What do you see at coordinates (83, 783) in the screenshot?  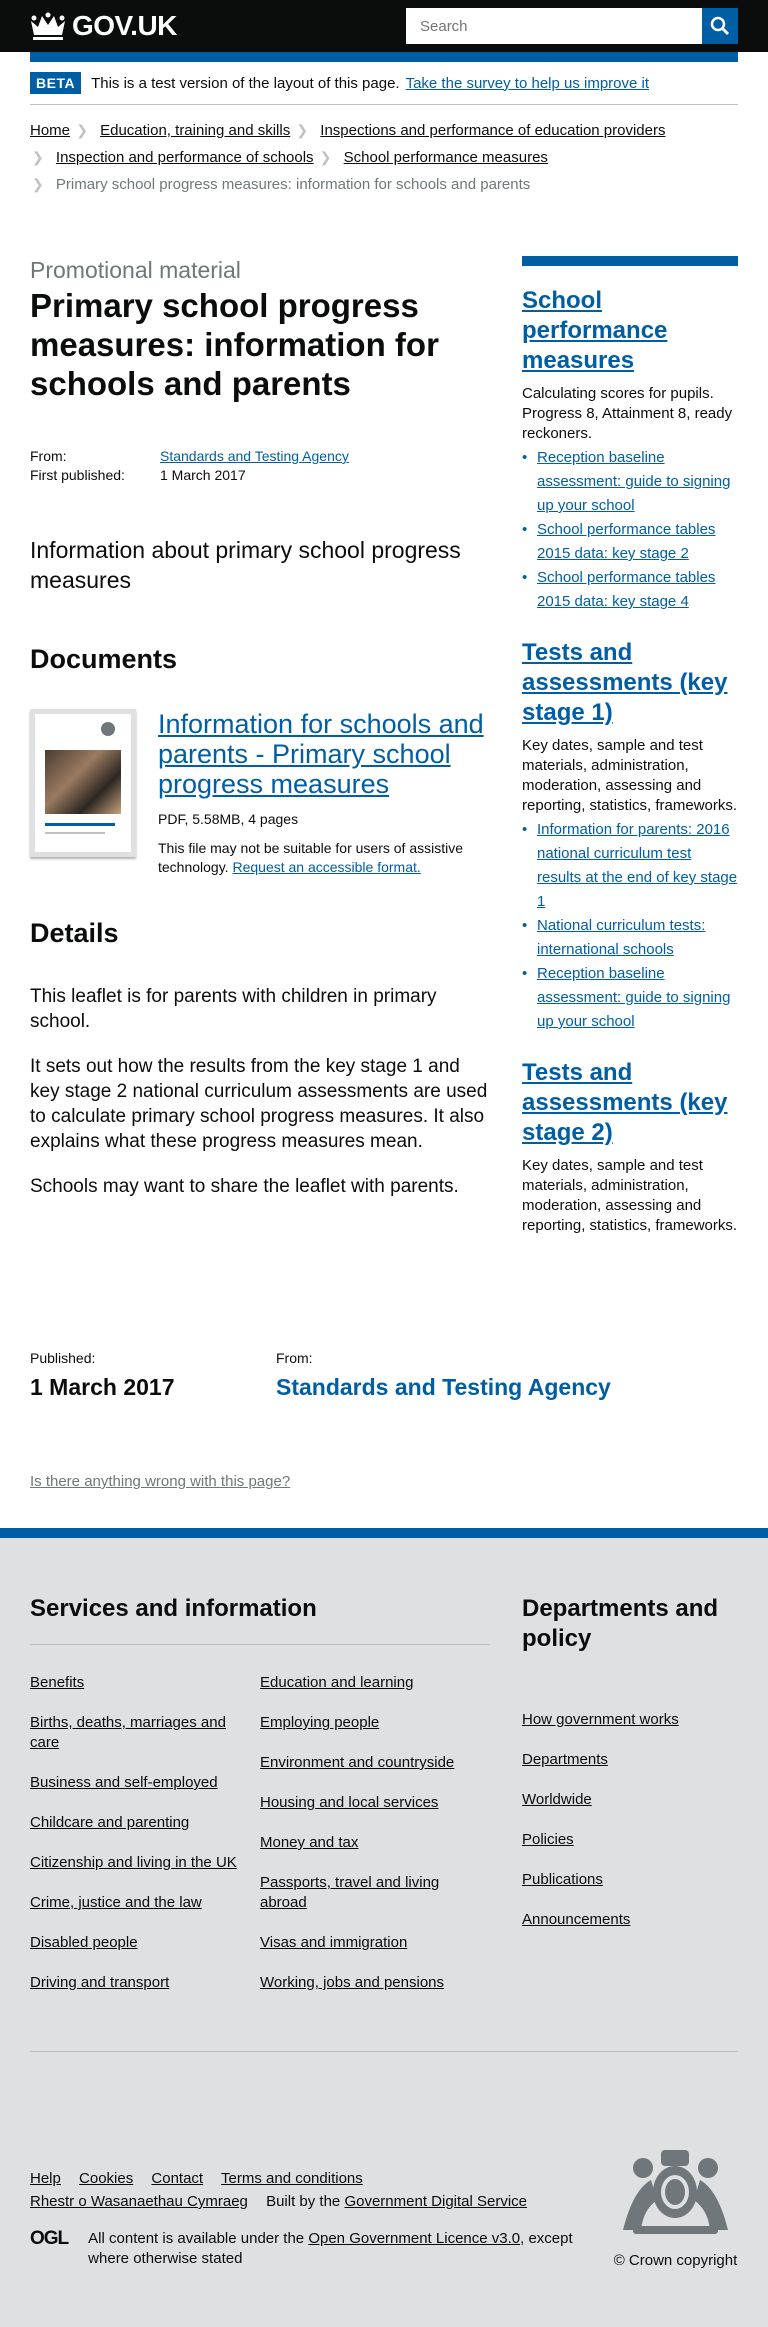 I see `attachment-thumbnail` at bounding box center [83, 783].